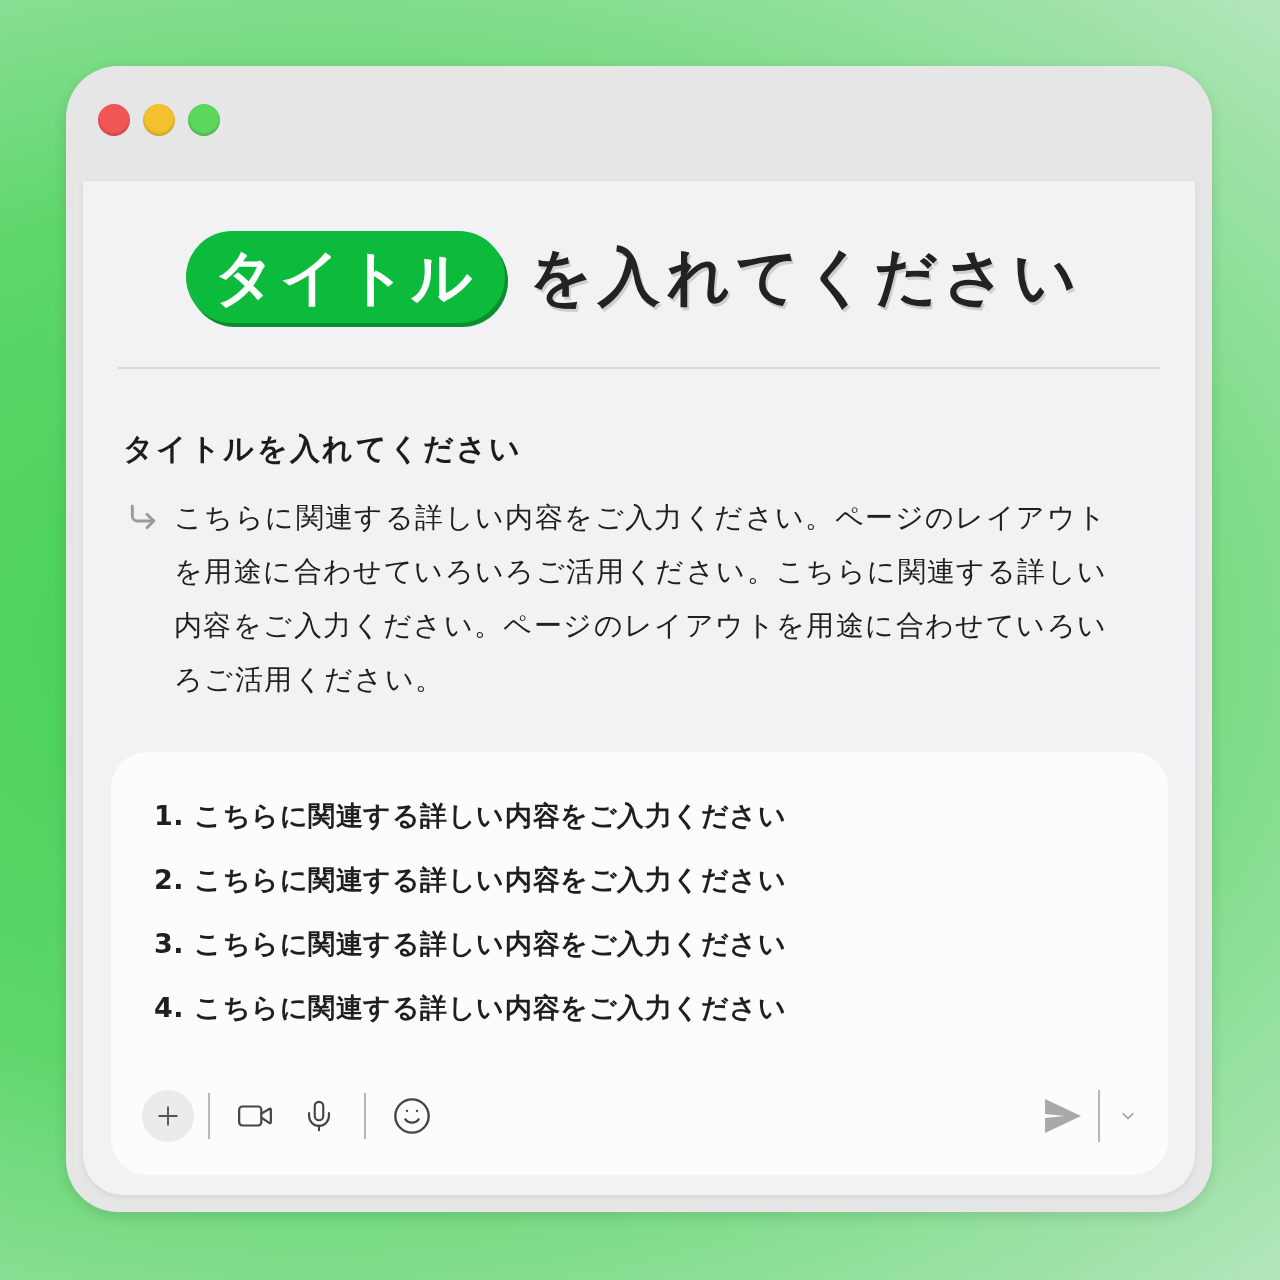 The image size is (1280, 1280). I want to click on list-item: 3. こちらに関連する詳しい内容をご入力ください, so click(470, 943).